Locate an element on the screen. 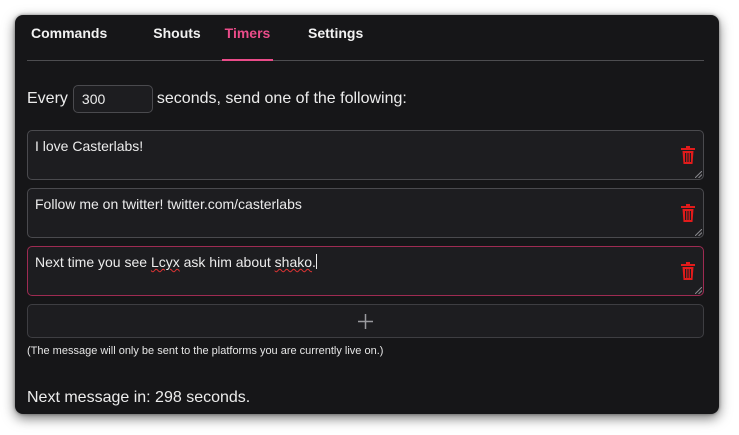 The width and height of the screenshot is (739, 435). add-message-button is located at coordinates (365, 321).